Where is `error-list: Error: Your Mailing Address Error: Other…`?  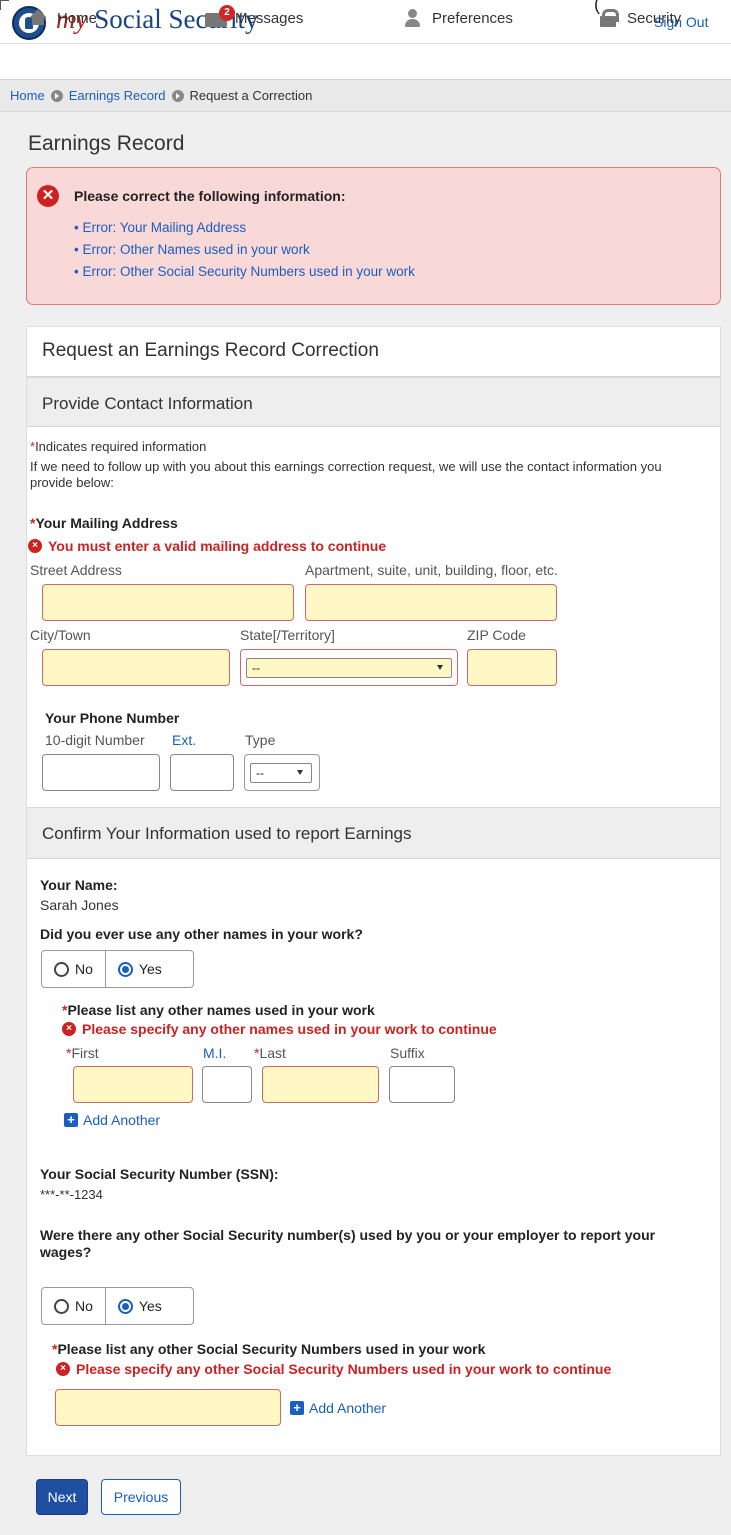 error-list: Error: Your Mailing Address Error: Other… is located at coordinates (244, 250).